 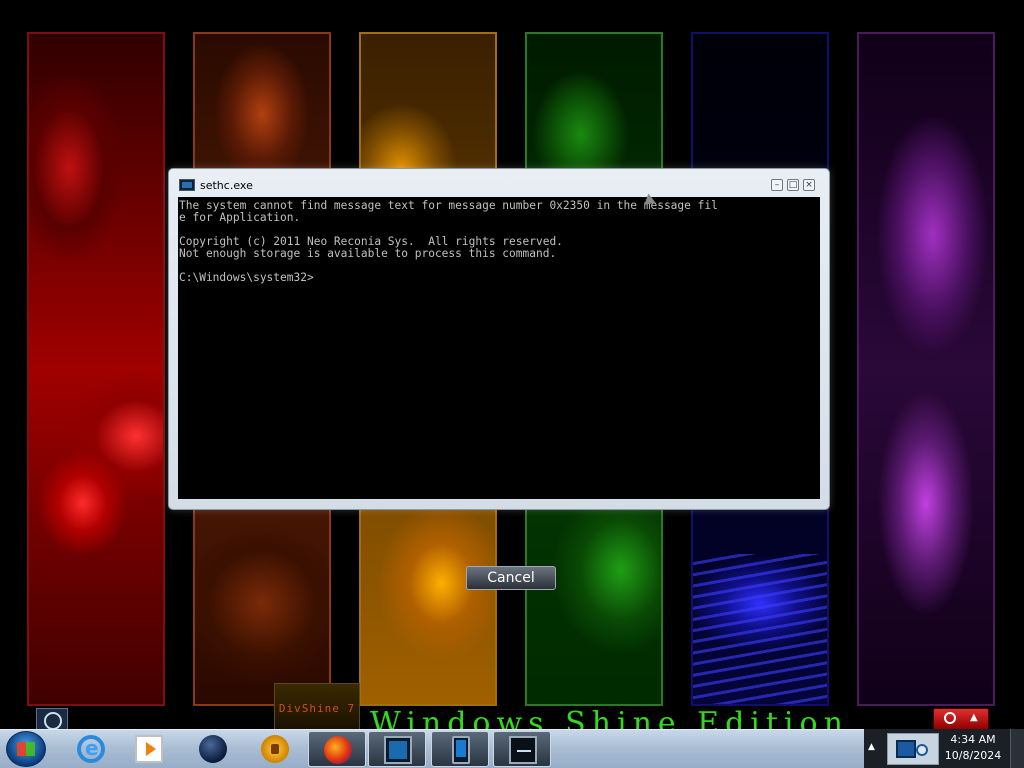 What do you see at coordinates (973, 755) in the screenshot?
I see `clock-date: 10/8/2024` at bounding box center [973, 755].